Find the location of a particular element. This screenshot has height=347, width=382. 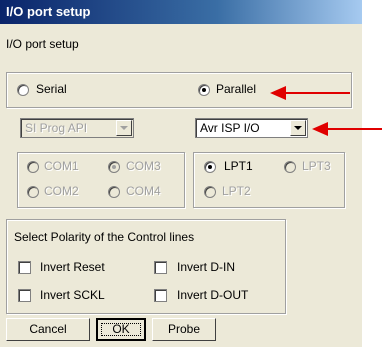

com1-radio is located at coordinates (33, 167).